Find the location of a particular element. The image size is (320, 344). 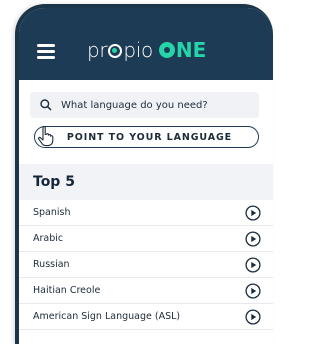

search-input is located at coordinates (151, 105).